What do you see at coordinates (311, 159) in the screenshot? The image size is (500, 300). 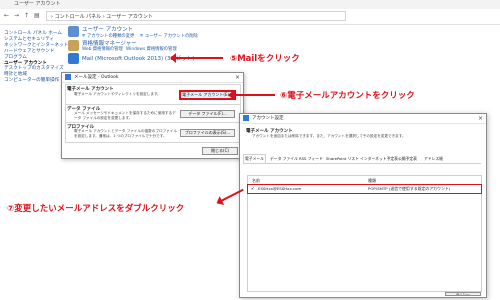 I see `tab-rss-feeds: RSS フィード` at bounding box center [311, 159].